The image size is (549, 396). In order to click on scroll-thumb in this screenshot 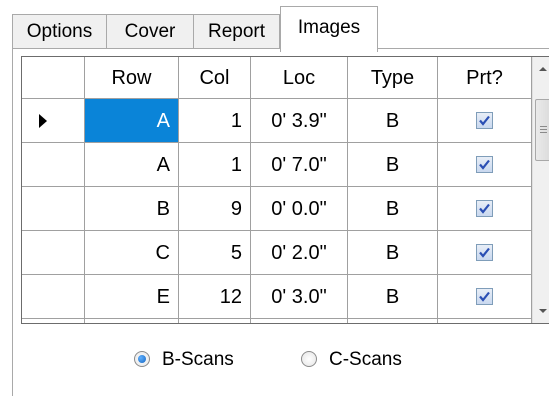, I will do `click(542, 130)`.